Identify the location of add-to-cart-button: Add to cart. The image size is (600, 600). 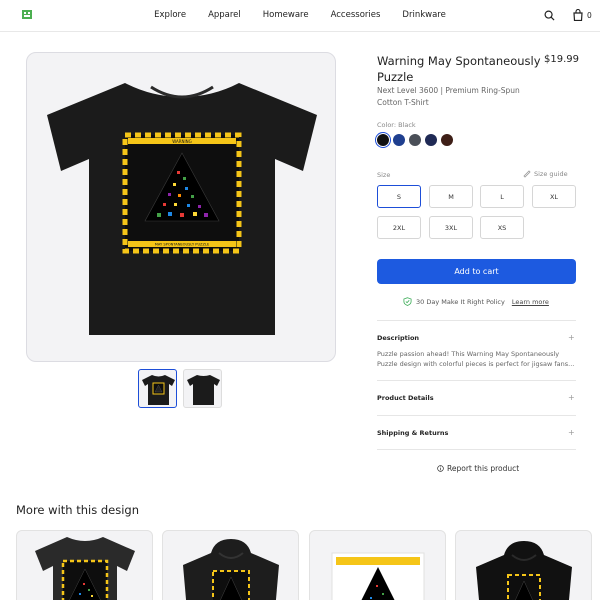
(476, 271).